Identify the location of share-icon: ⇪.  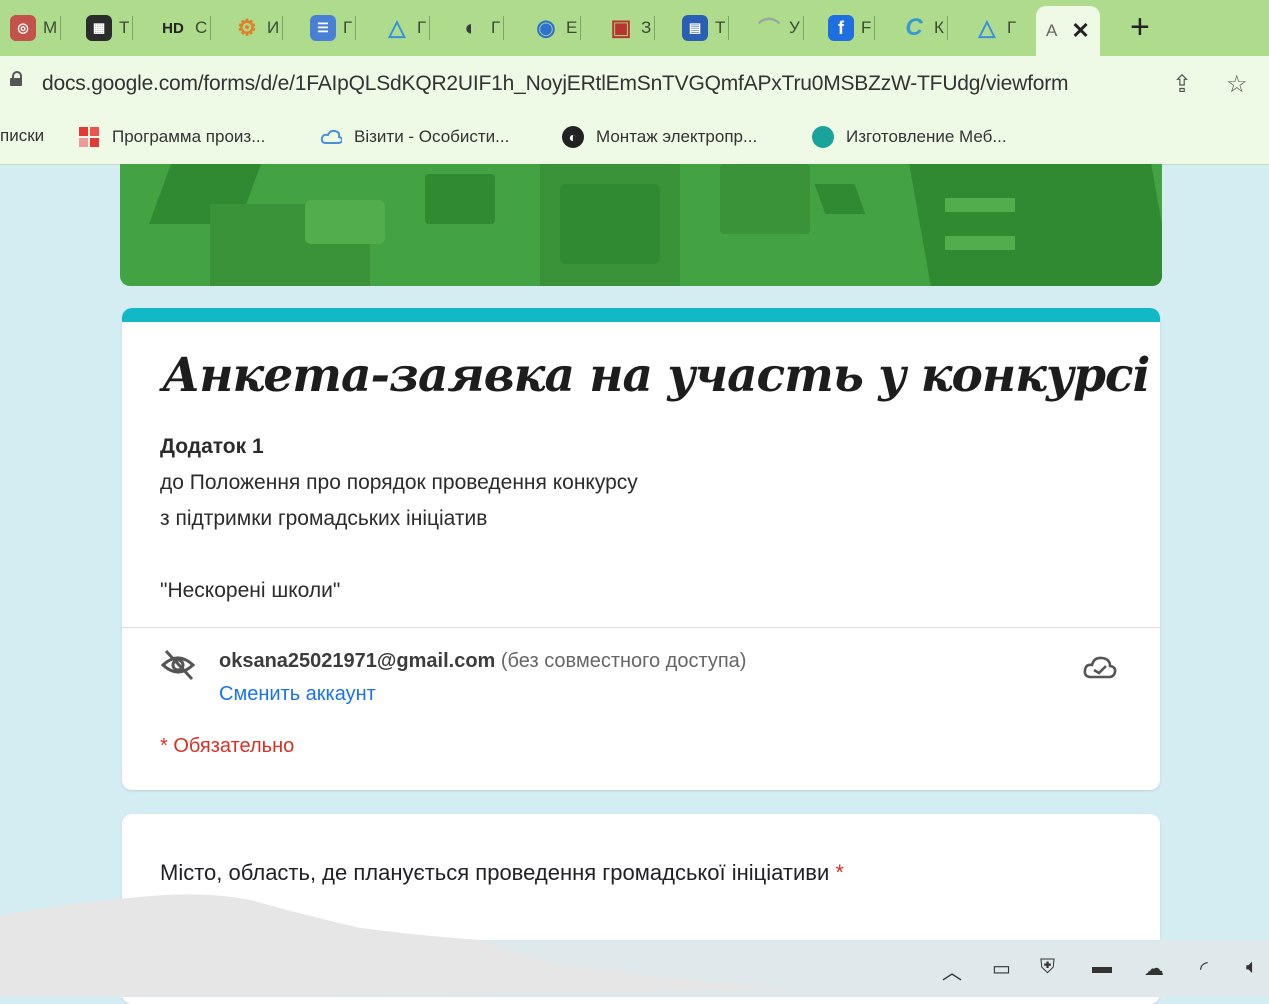
(1182, 84).